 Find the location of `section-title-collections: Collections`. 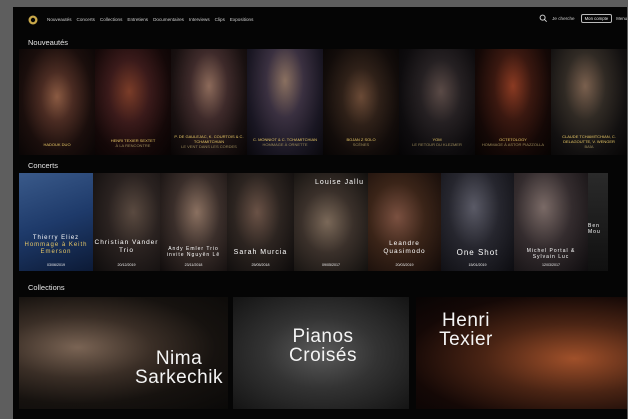

section-title-collections: Collections is located at coordinates (46, 287).